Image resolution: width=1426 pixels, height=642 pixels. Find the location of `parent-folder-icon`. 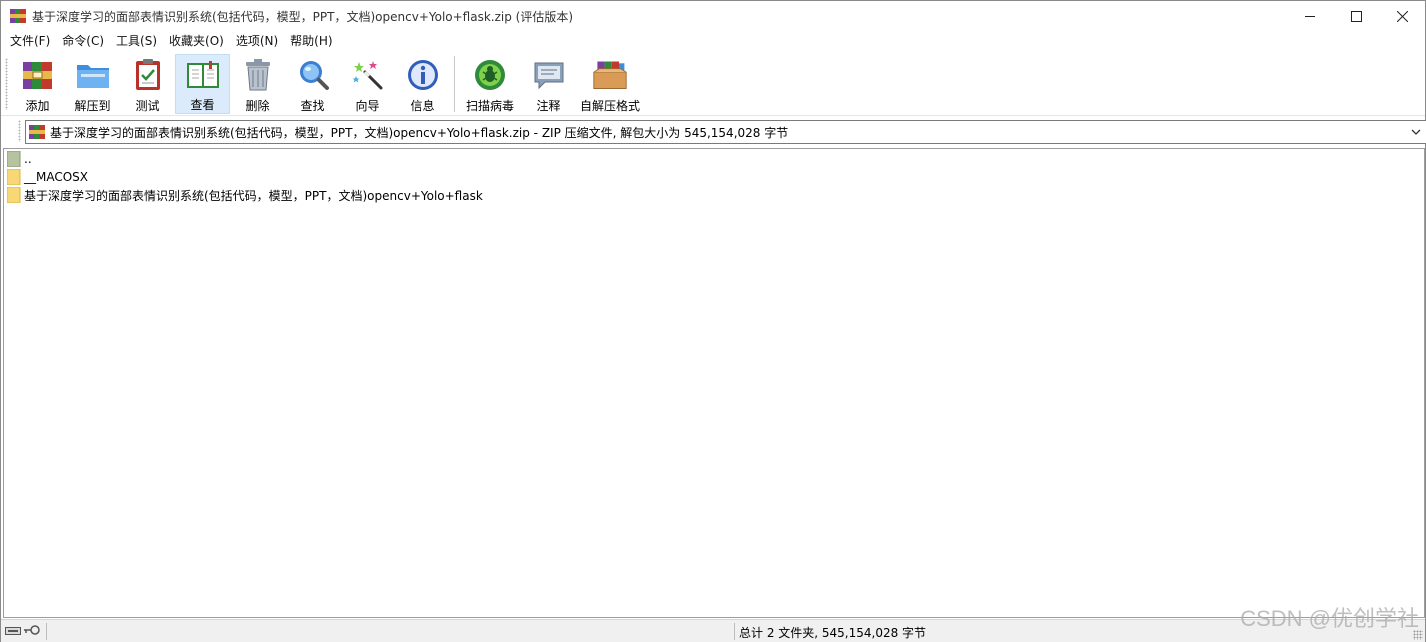

parent-folder-icon is located at coordinates (13, 159).